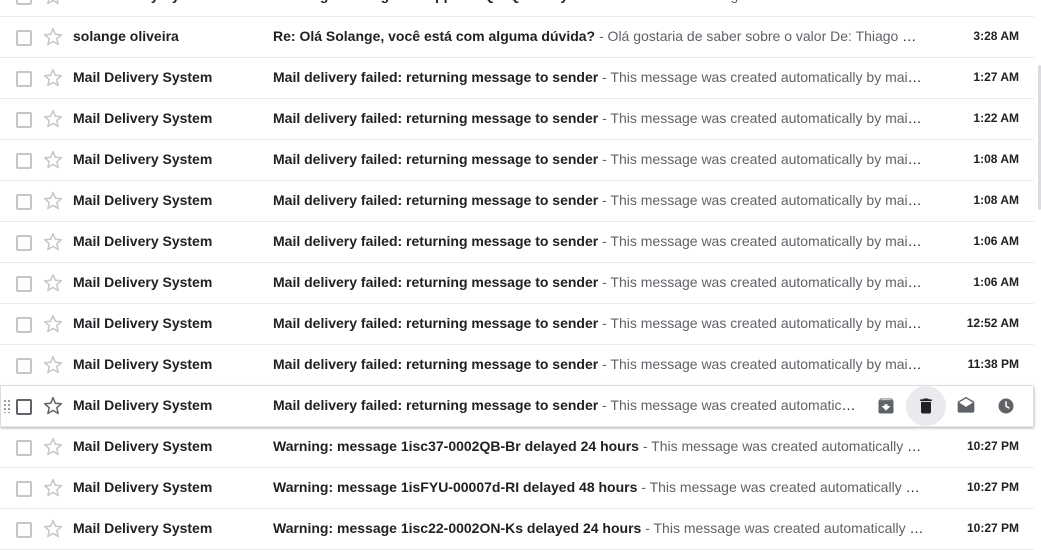 The height and width of the screenshot is (550, 1041). Describe the element at coordinates (992, 528) in the screenshot. I see `message-time: 10:27 PM` at that location.